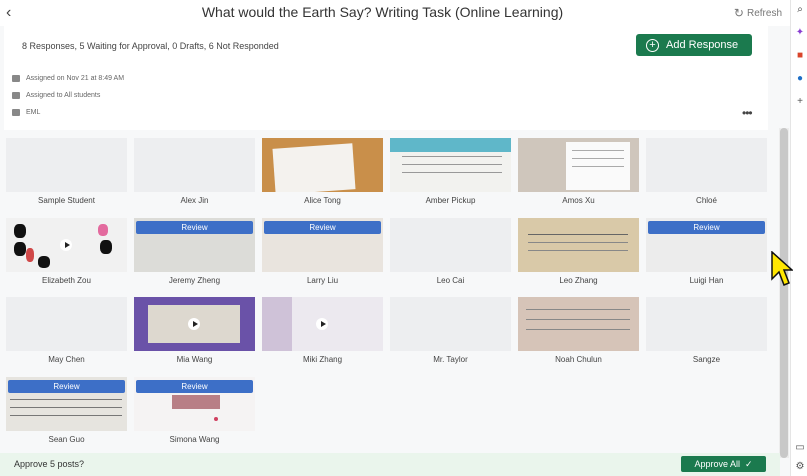 This screenshot has width=807, height=476. I want to click on more-options-icon: •••, so click(747, 113).